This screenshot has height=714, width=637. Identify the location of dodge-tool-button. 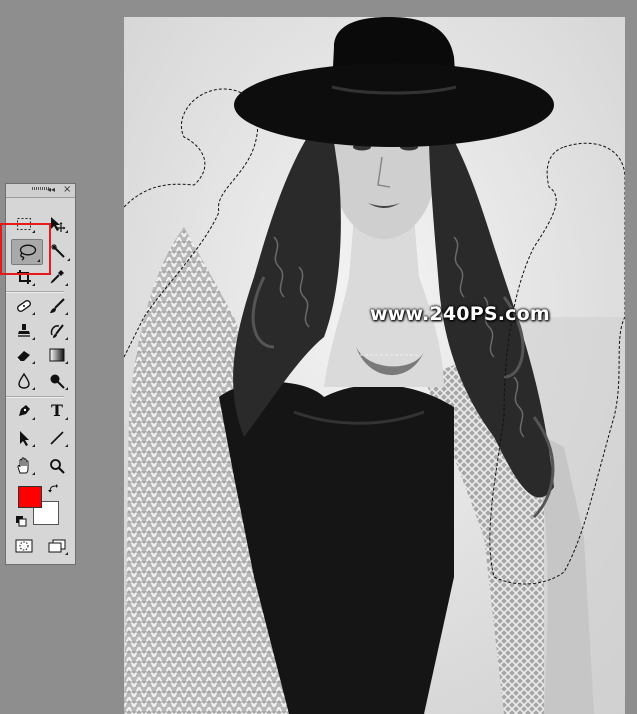
(57, 381).